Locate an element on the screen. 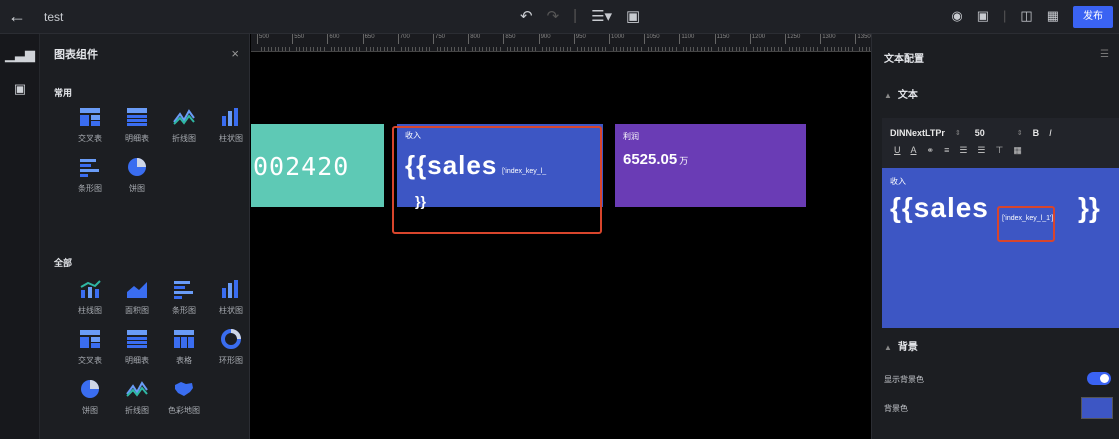 This screenshot has height=439, width=1119. ordered-list-icon: ☰ is located at coordinates (963, 150).